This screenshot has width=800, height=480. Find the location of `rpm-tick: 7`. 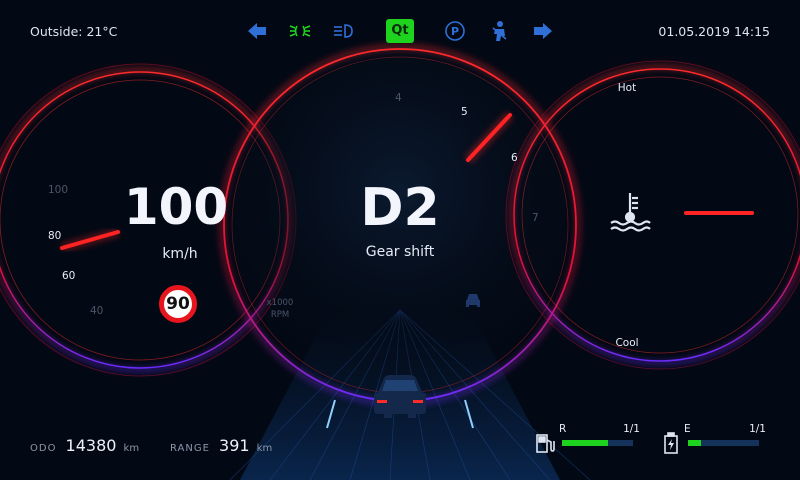

rpm-tick: 7 is located at coordinates (535, 218).